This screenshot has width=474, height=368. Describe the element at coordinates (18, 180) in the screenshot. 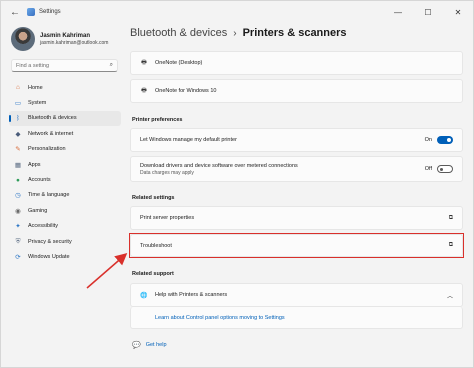

I see `accounts-icon: ●` at that location.